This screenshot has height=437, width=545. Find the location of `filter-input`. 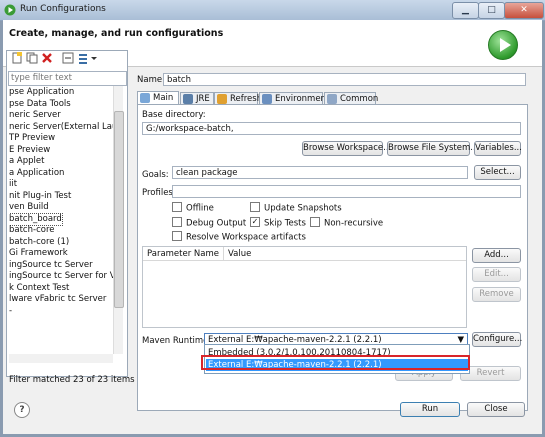

filter-input is located at coordinates (67, 78).